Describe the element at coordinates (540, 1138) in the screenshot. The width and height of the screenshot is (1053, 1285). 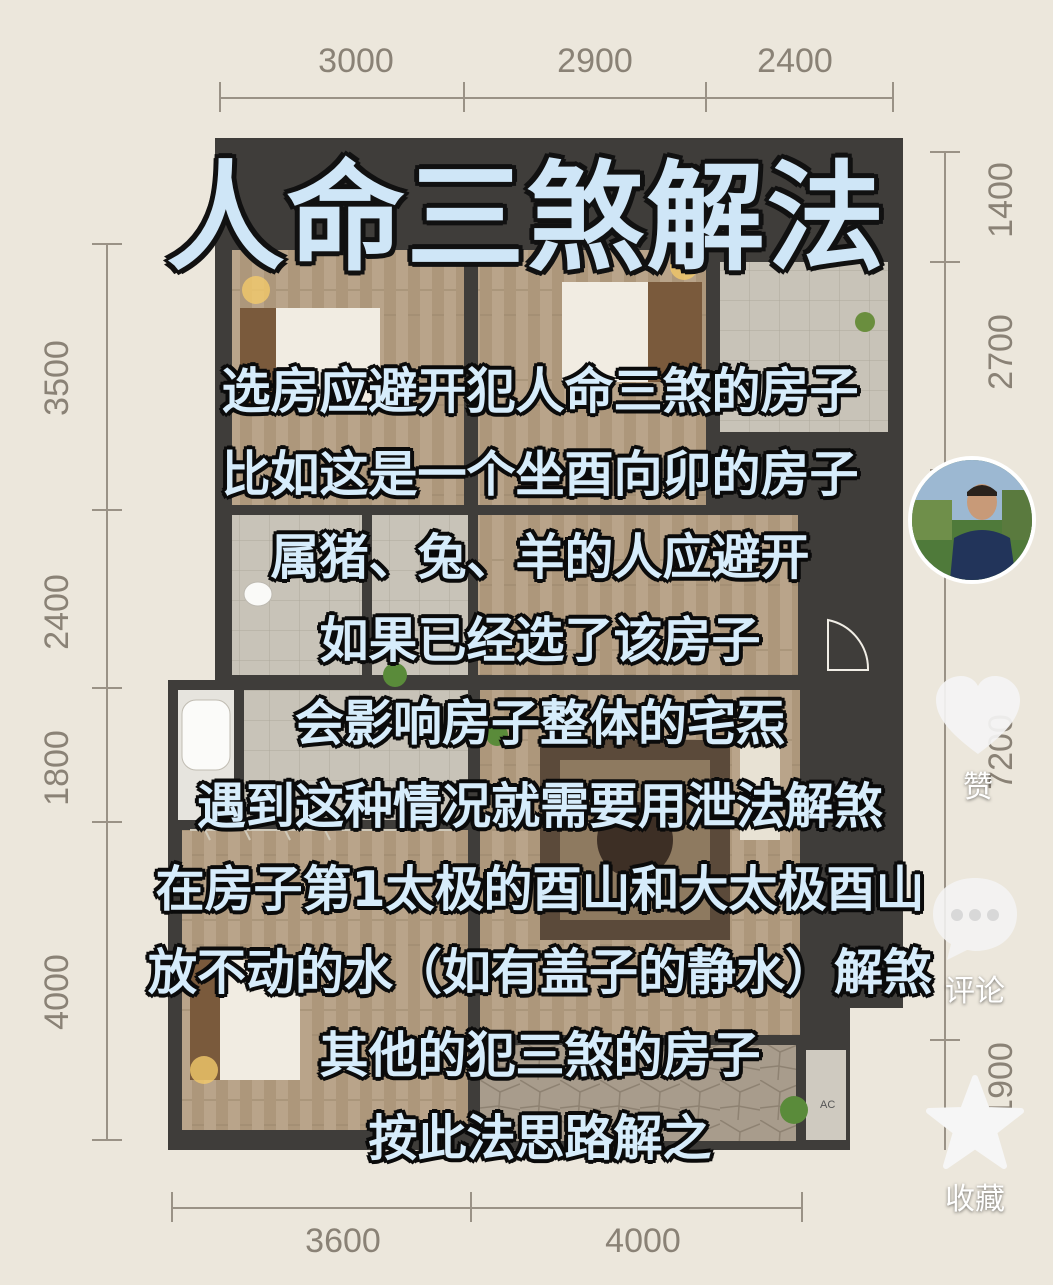
I see `caption-line: 按此法思路解之` at that location.